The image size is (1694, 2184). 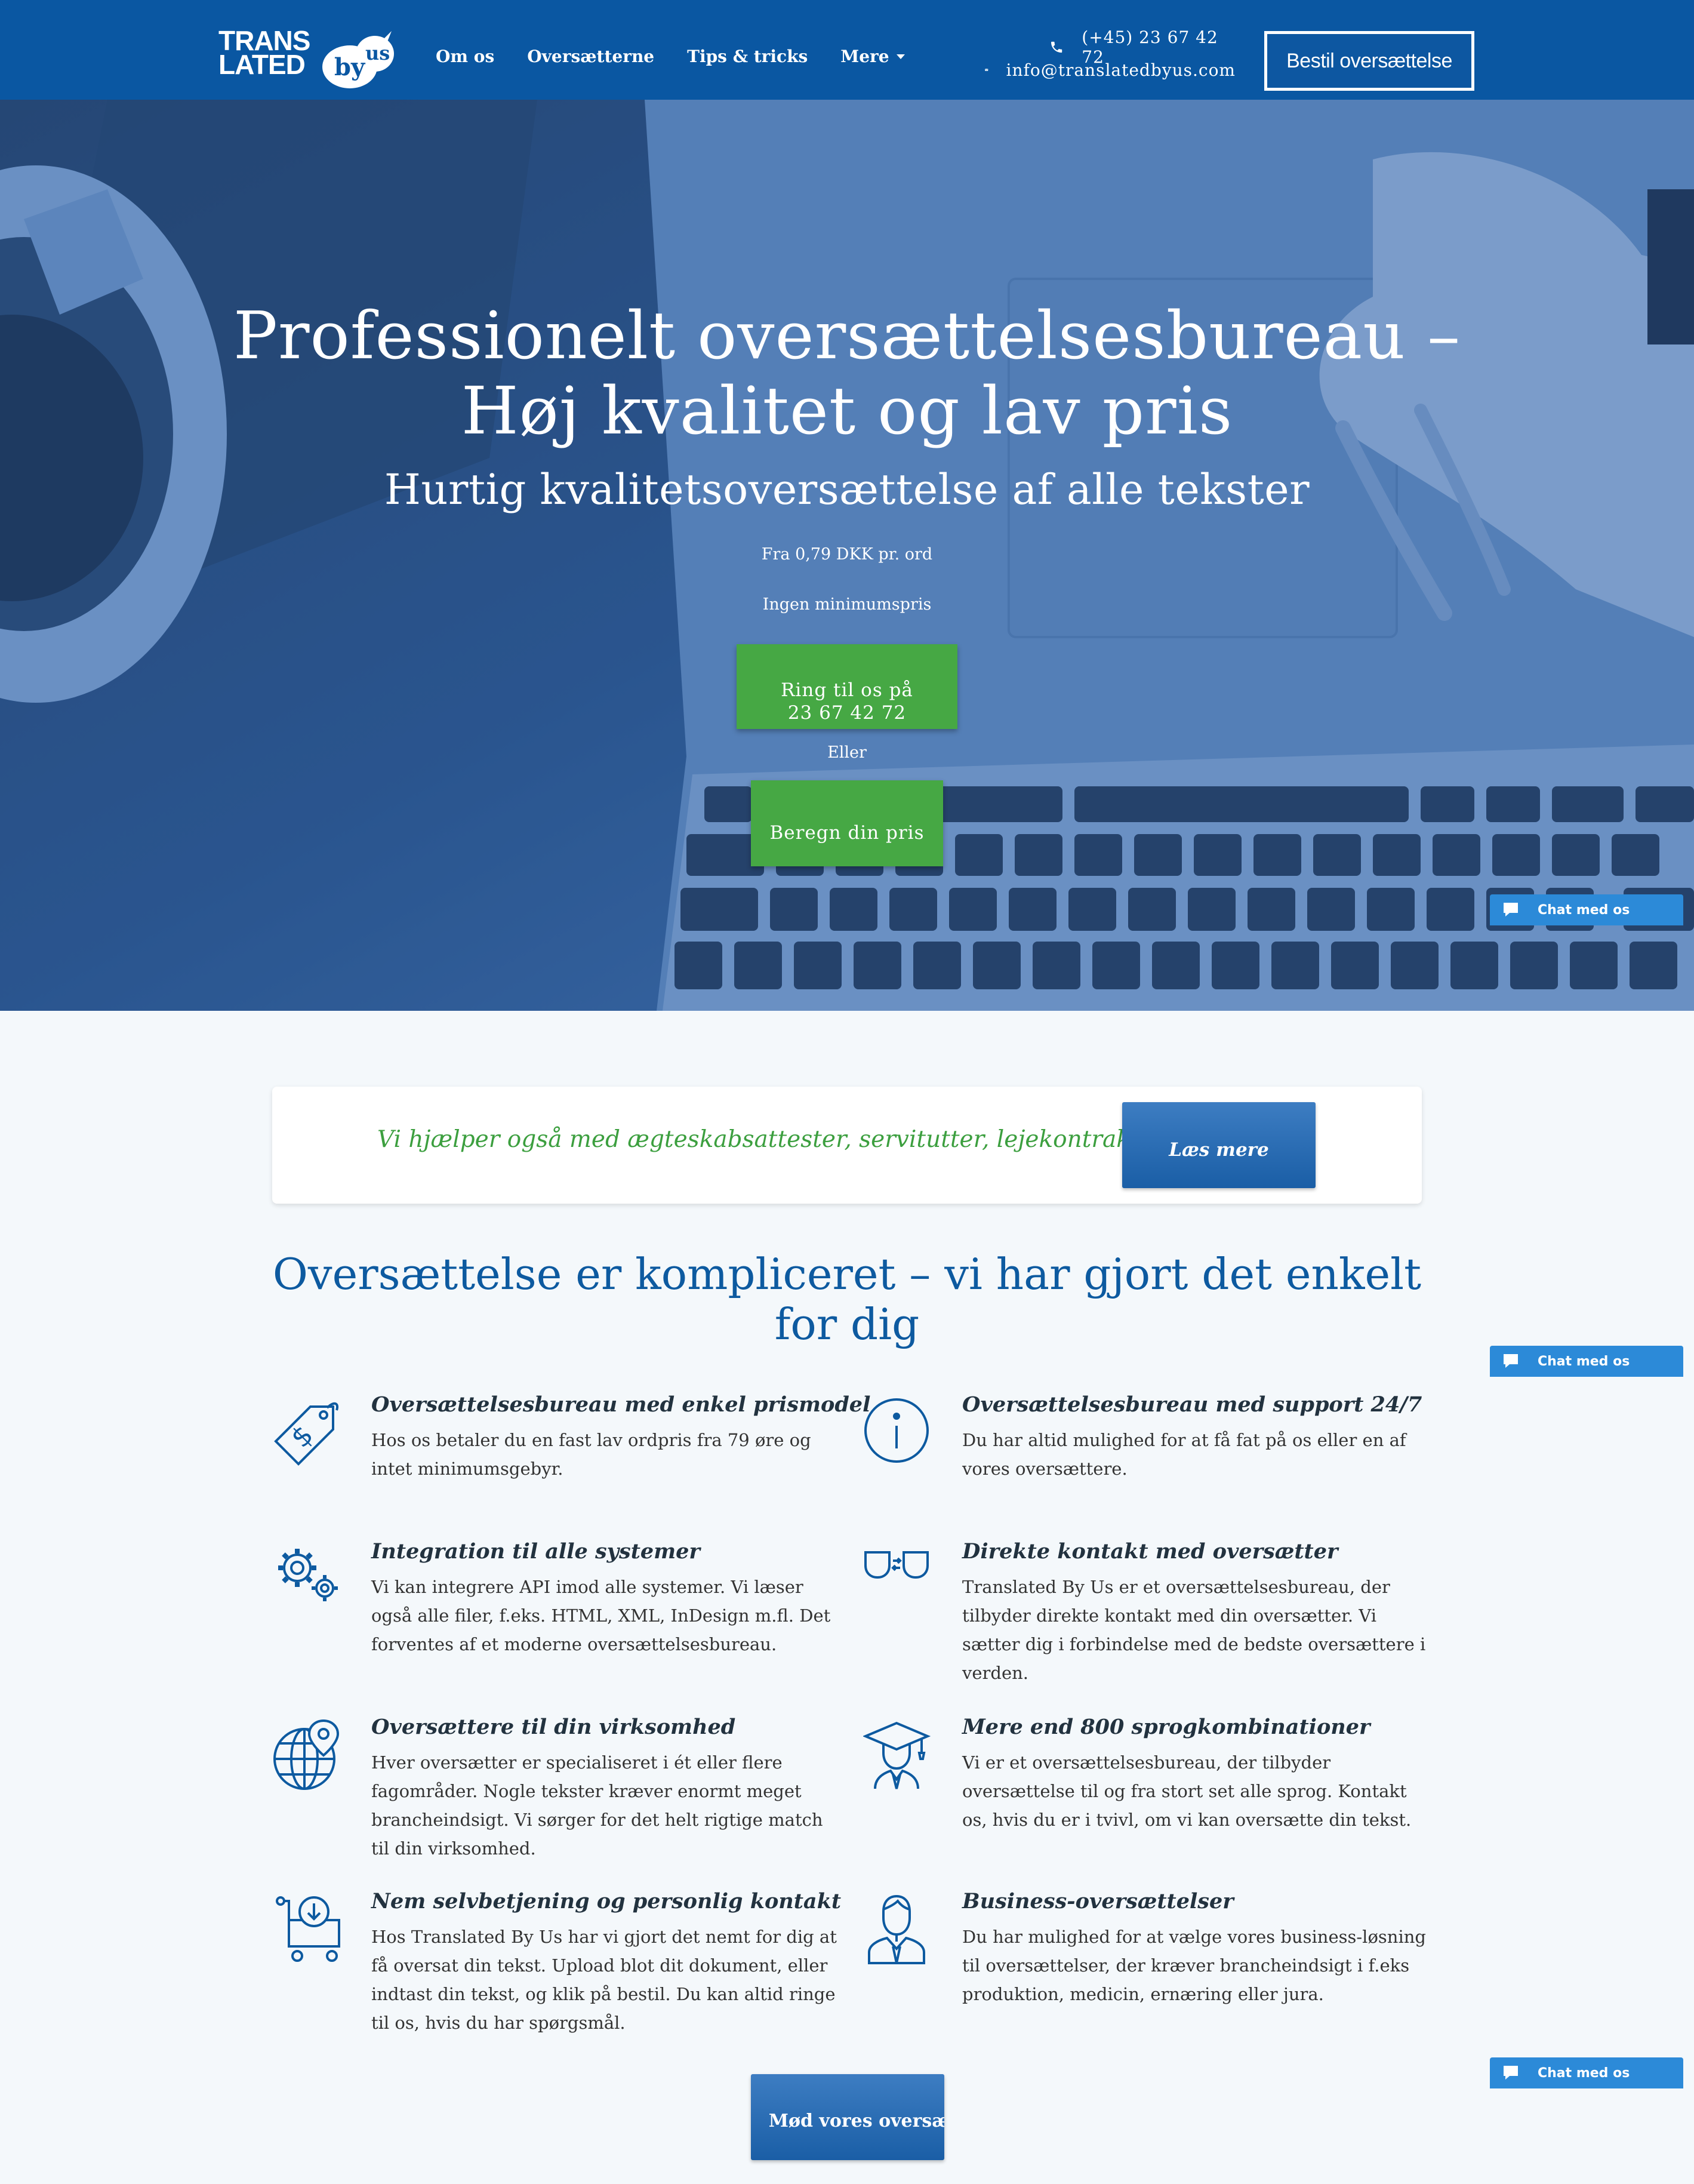 What do you see at coordinates (308, 1929) in the screenshot?
I see `cart-download-icon` at bounding box center [308, 1929].